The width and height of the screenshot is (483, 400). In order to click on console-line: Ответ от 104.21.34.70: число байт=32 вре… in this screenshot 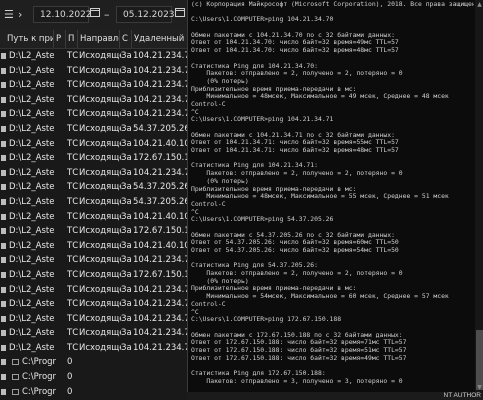, I will do `click(295, 43)`.